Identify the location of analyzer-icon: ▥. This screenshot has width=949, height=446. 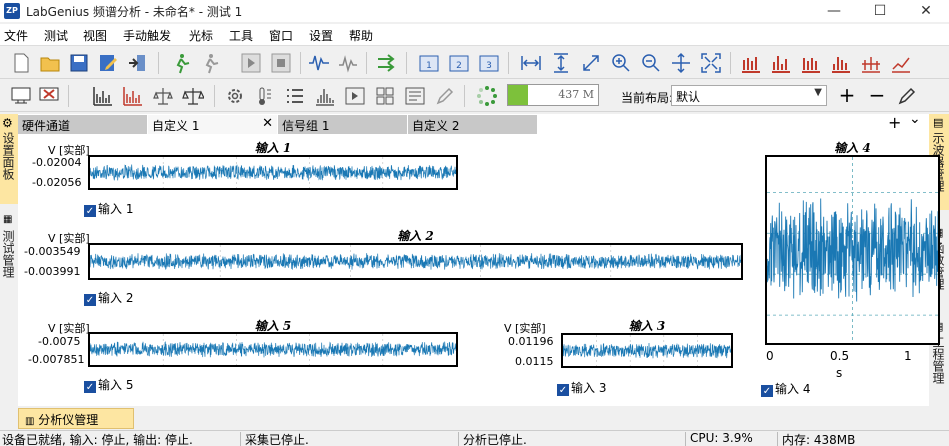
(30, 421).